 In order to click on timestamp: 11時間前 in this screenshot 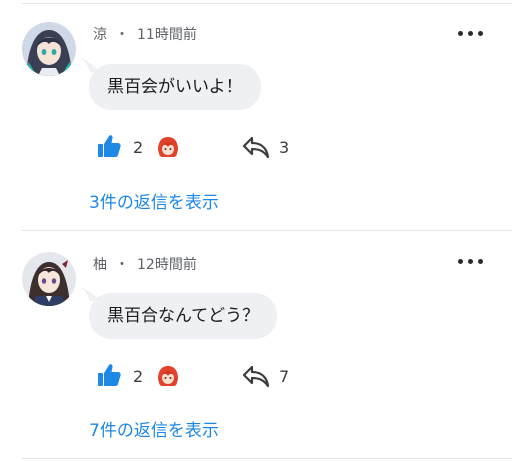, I will do `click(167, 35)`.